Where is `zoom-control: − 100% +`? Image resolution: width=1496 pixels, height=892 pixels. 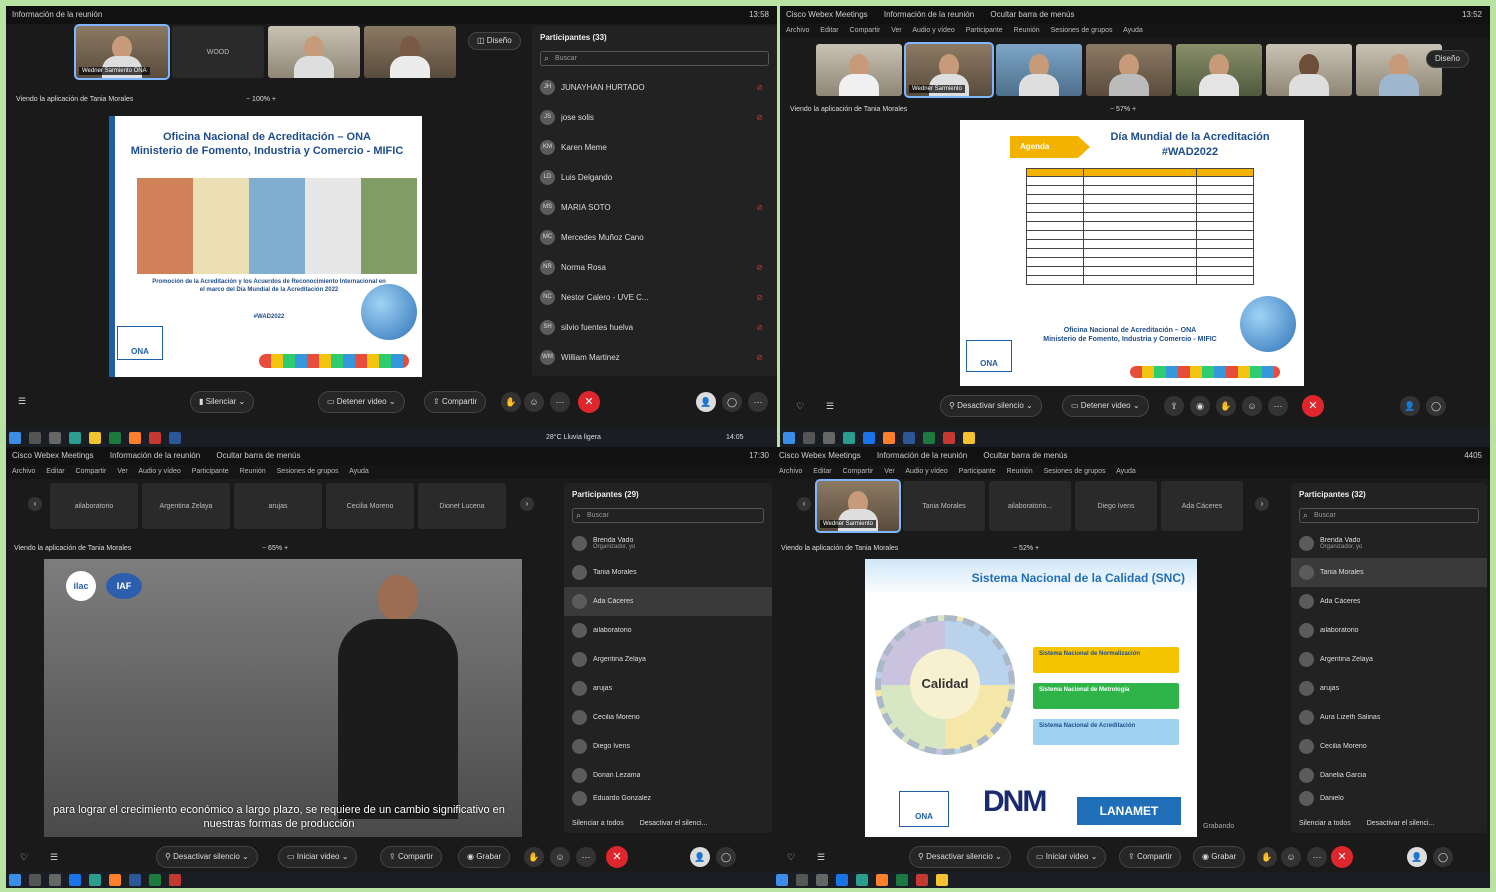
zoom-control: − 100% + is located at coordinates (261, 99).